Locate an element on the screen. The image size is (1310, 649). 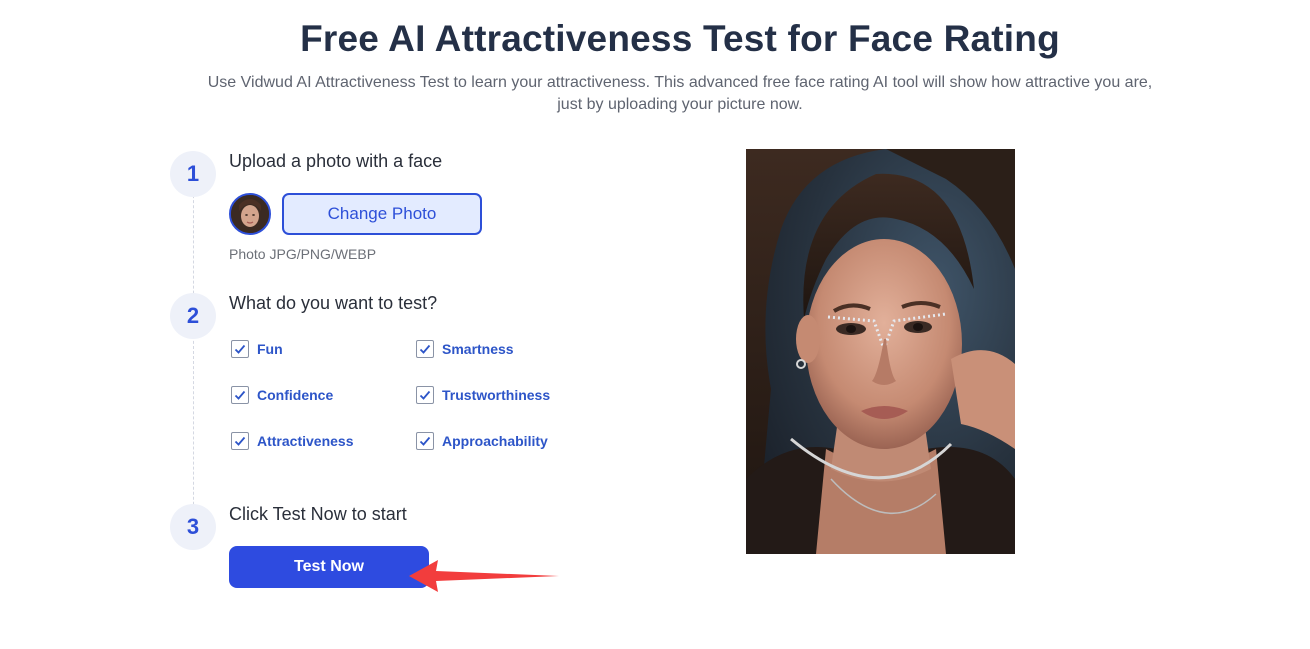
confidence-checkbox is located at coordinates (240, 395).